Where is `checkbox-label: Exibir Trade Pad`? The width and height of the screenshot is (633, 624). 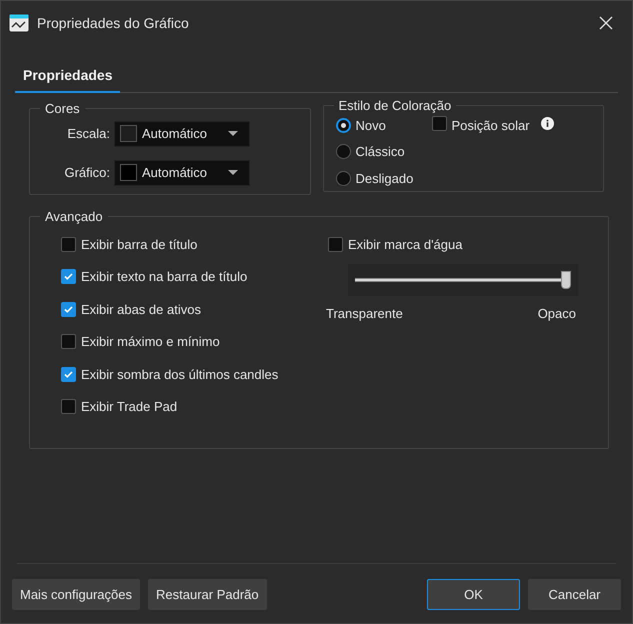 checkbox-label: Exibir Trade Pad is located at coordinates (129, 407).